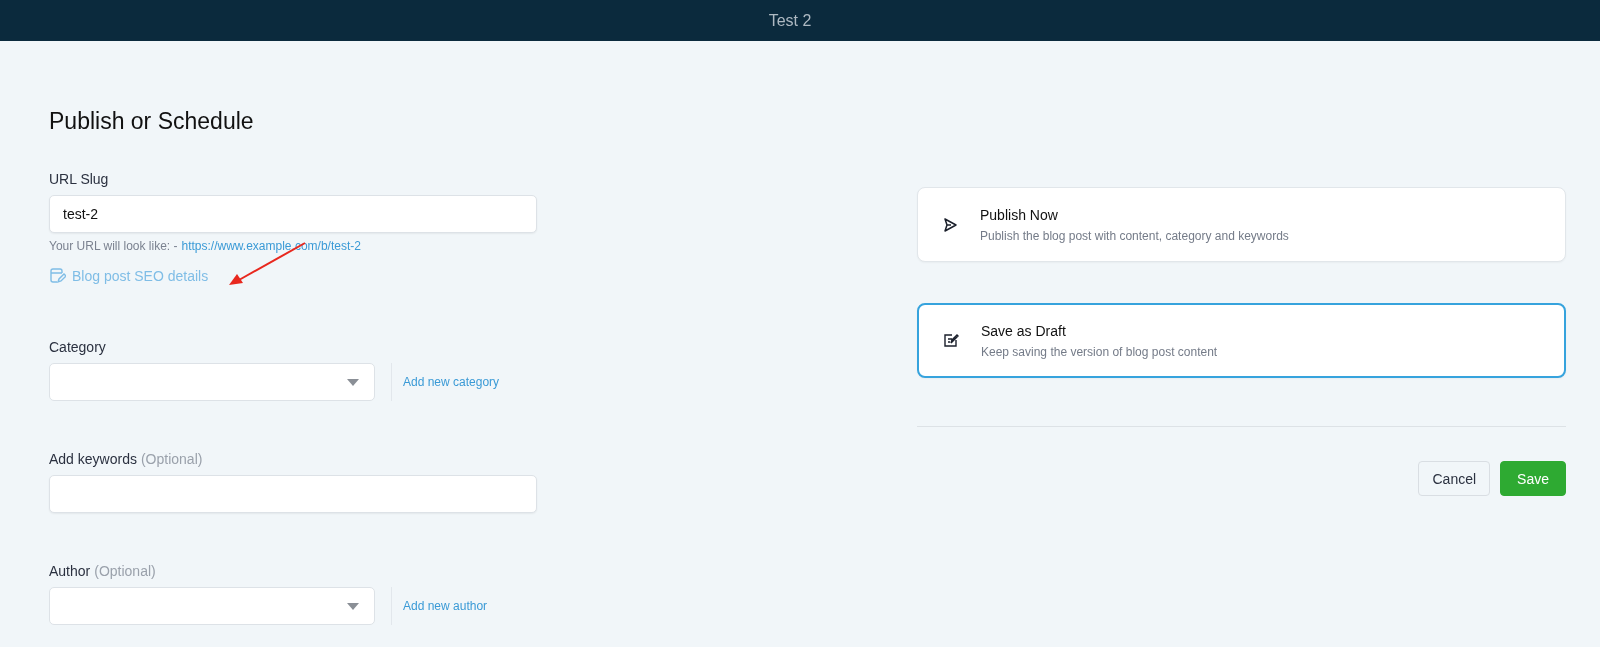 The width and height of the screenshot is (1600, 647). What do you see at coordinates (451, 382) in the screenshot?
I see `add-category-link: Add new category` at bounding box center [451, 382].